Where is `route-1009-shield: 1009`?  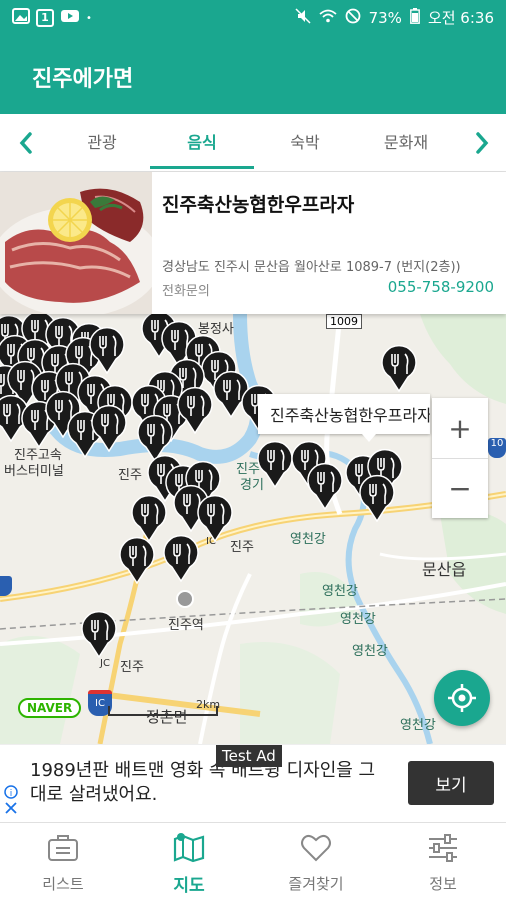
route-1009-shield: 1009 is located at coordinates (344, 321).